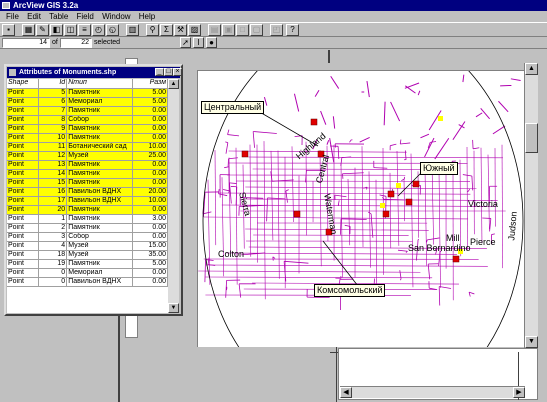 The image size is (547, 402). What do you see at coordinates (214, 30) in the screenshot?
I see `promote-icon: ▤` at bounding box center [214, 30].